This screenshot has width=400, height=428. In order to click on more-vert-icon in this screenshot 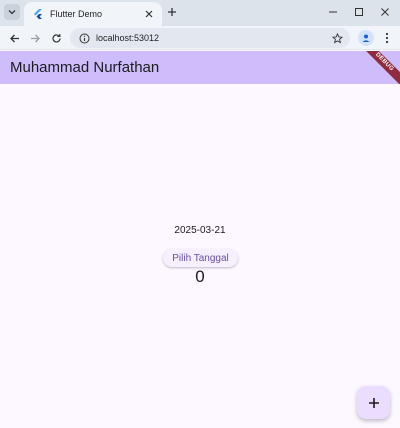, I will do `click(387, 38)`.